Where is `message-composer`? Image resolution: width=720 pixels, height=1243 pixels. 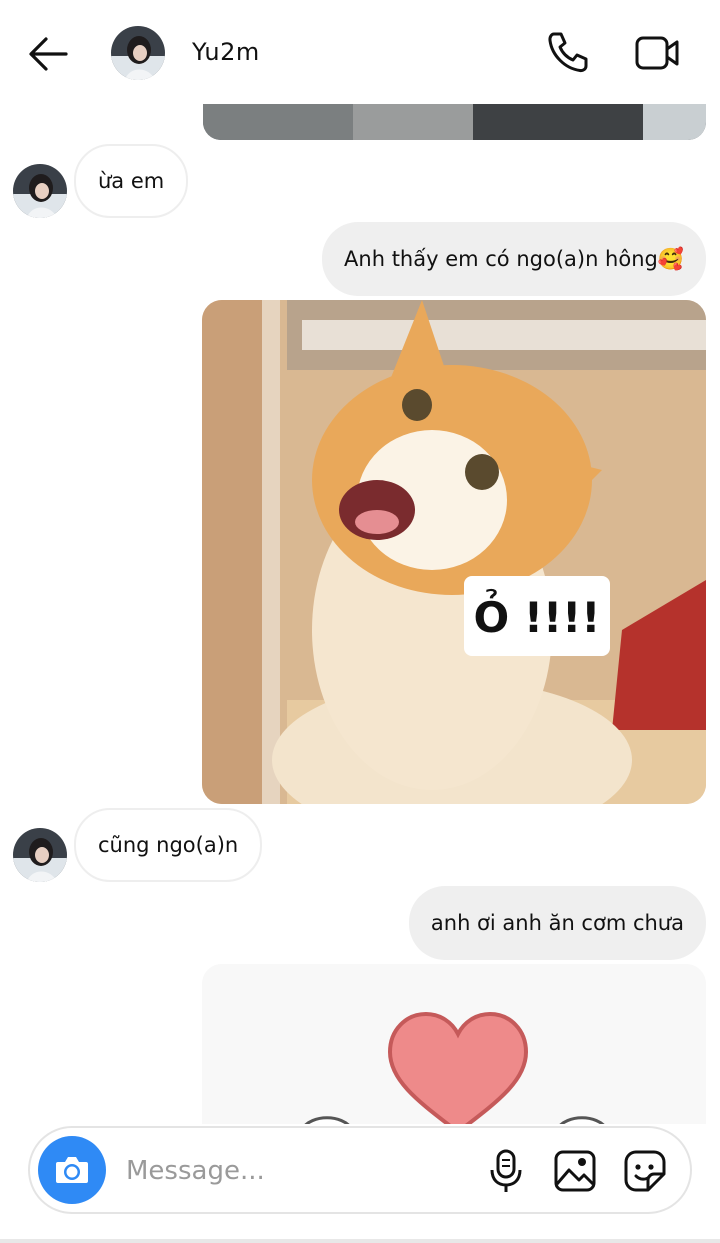 message-composer is located at coordinates (360, 1170).